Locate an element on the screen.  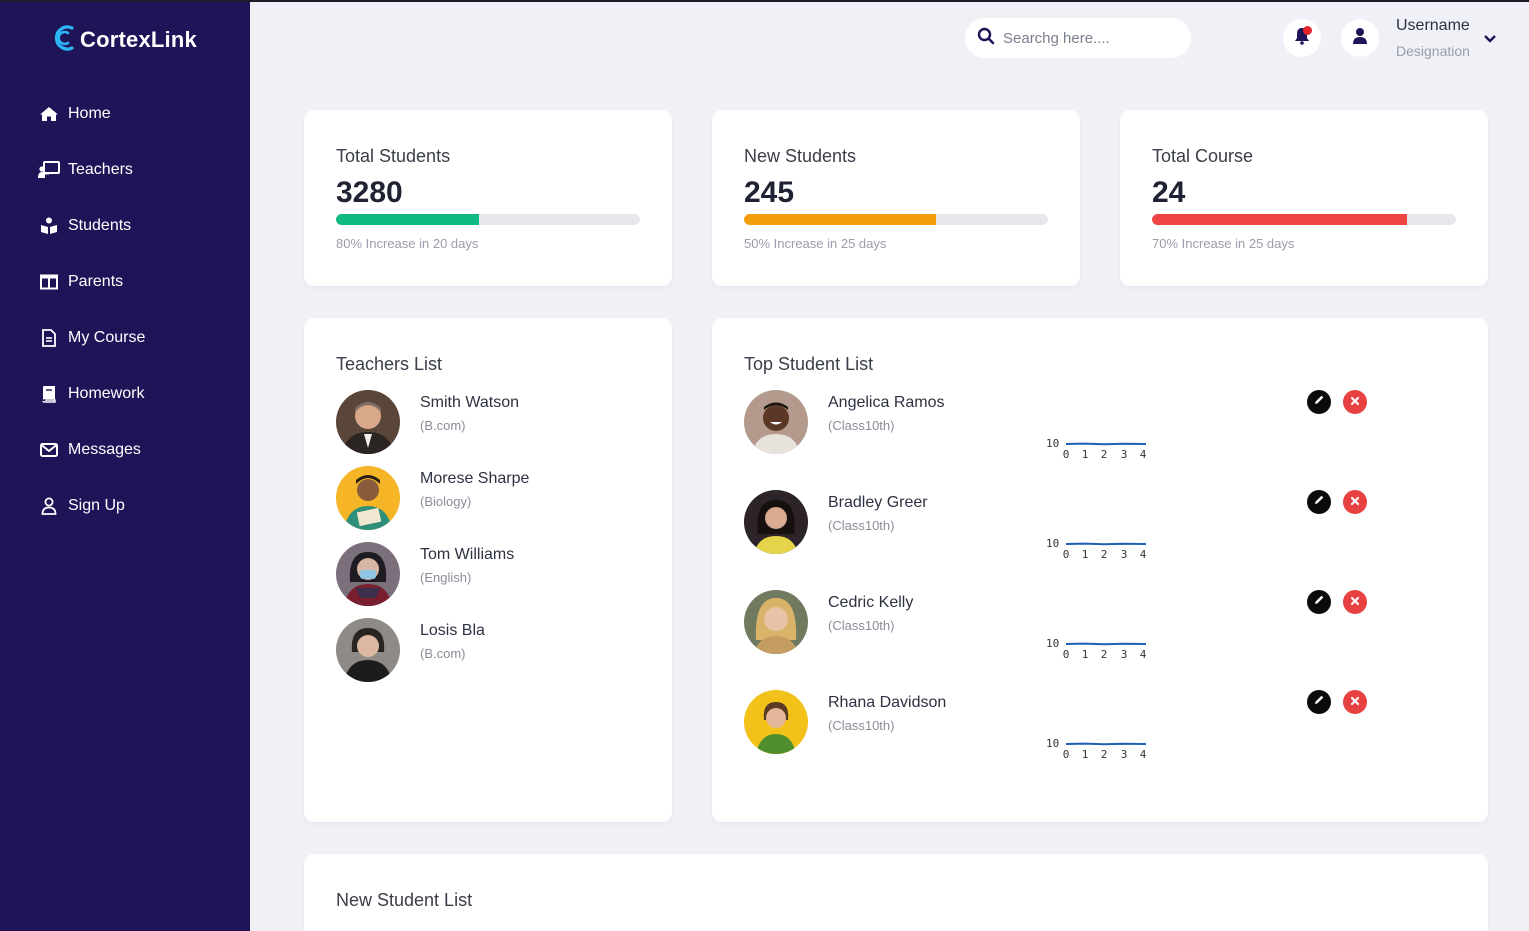
search-bar is located at coordinates (1078, 38).